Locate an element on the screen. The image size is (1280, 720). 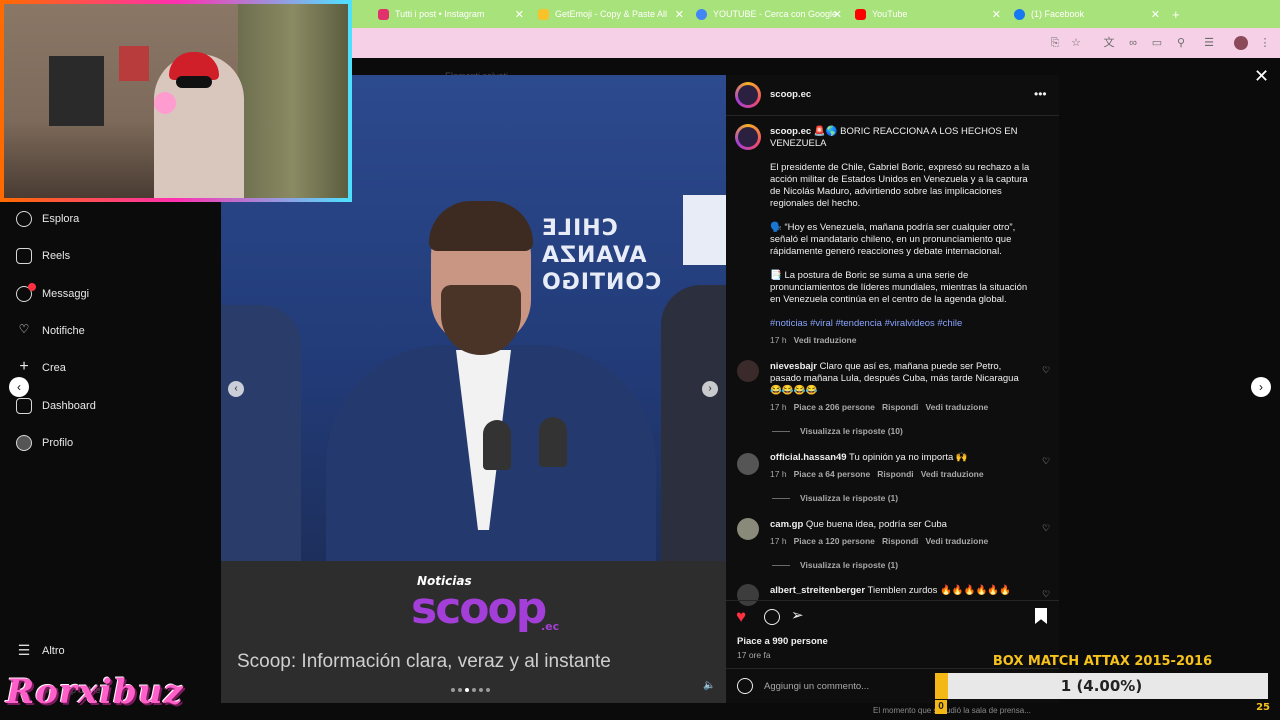
sidebar-item-notifiche: ♡ Notifiche is located at coordinates (50, 331).